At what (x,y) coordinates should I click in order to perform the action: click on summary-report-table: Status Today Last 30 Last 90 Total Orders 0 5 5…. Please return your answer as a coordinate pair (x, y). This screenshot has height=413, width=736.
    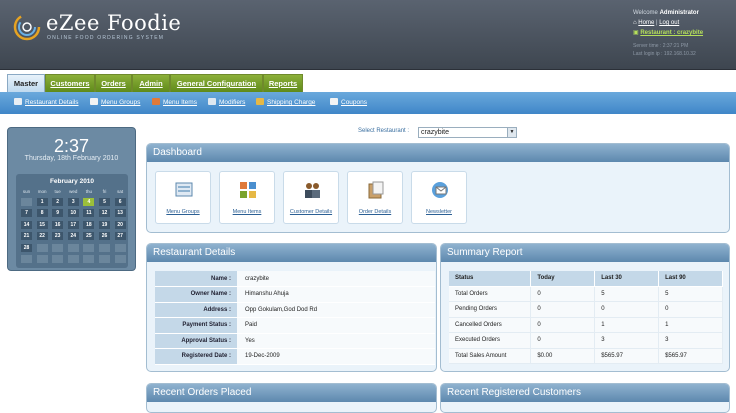
    Looking at the image, I should click on (586, 317).